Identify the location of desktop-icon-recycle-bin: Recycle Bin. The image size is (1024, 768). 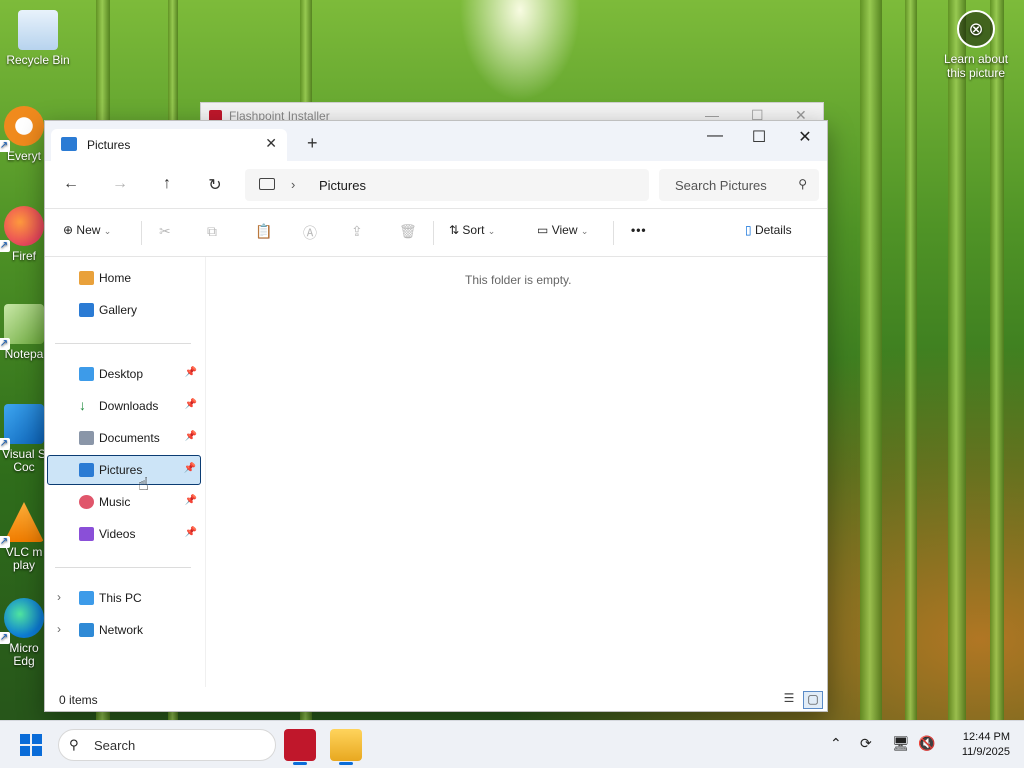
(38, 38).